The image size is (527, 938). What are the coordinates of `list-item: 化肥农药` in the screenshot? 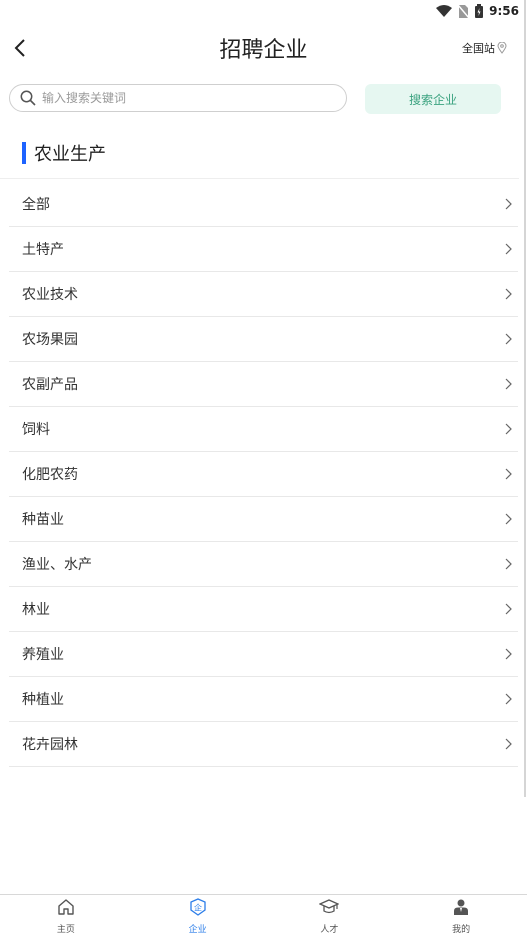 It's located at (263, 474).